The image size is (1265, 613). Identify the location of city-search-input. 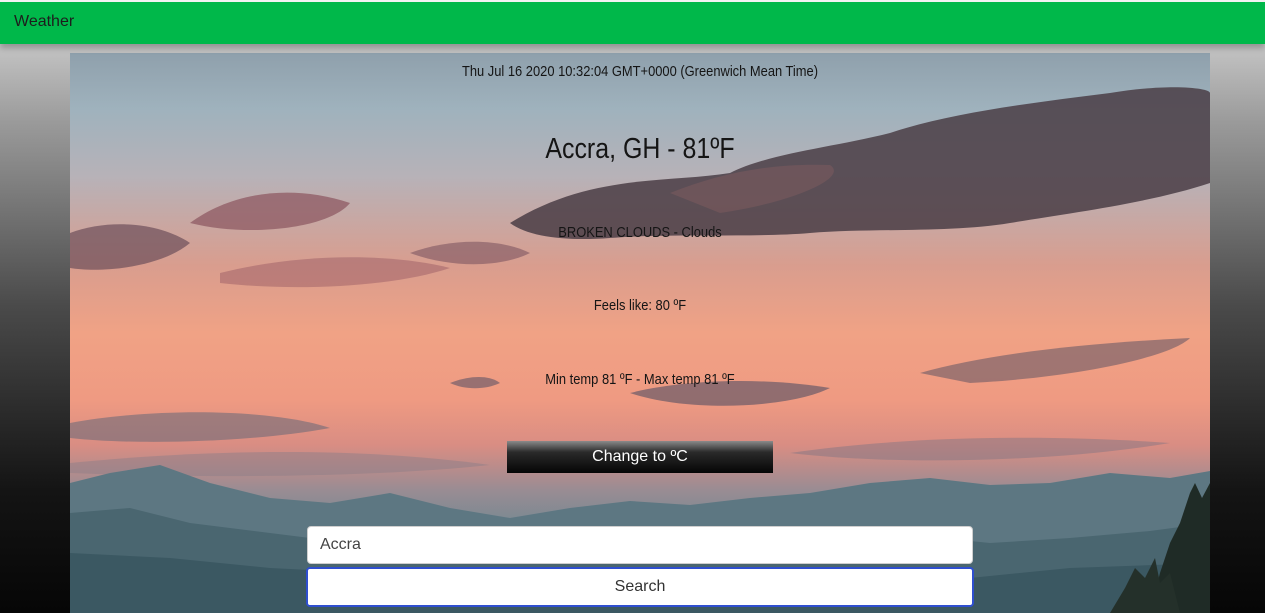
(640, 545).